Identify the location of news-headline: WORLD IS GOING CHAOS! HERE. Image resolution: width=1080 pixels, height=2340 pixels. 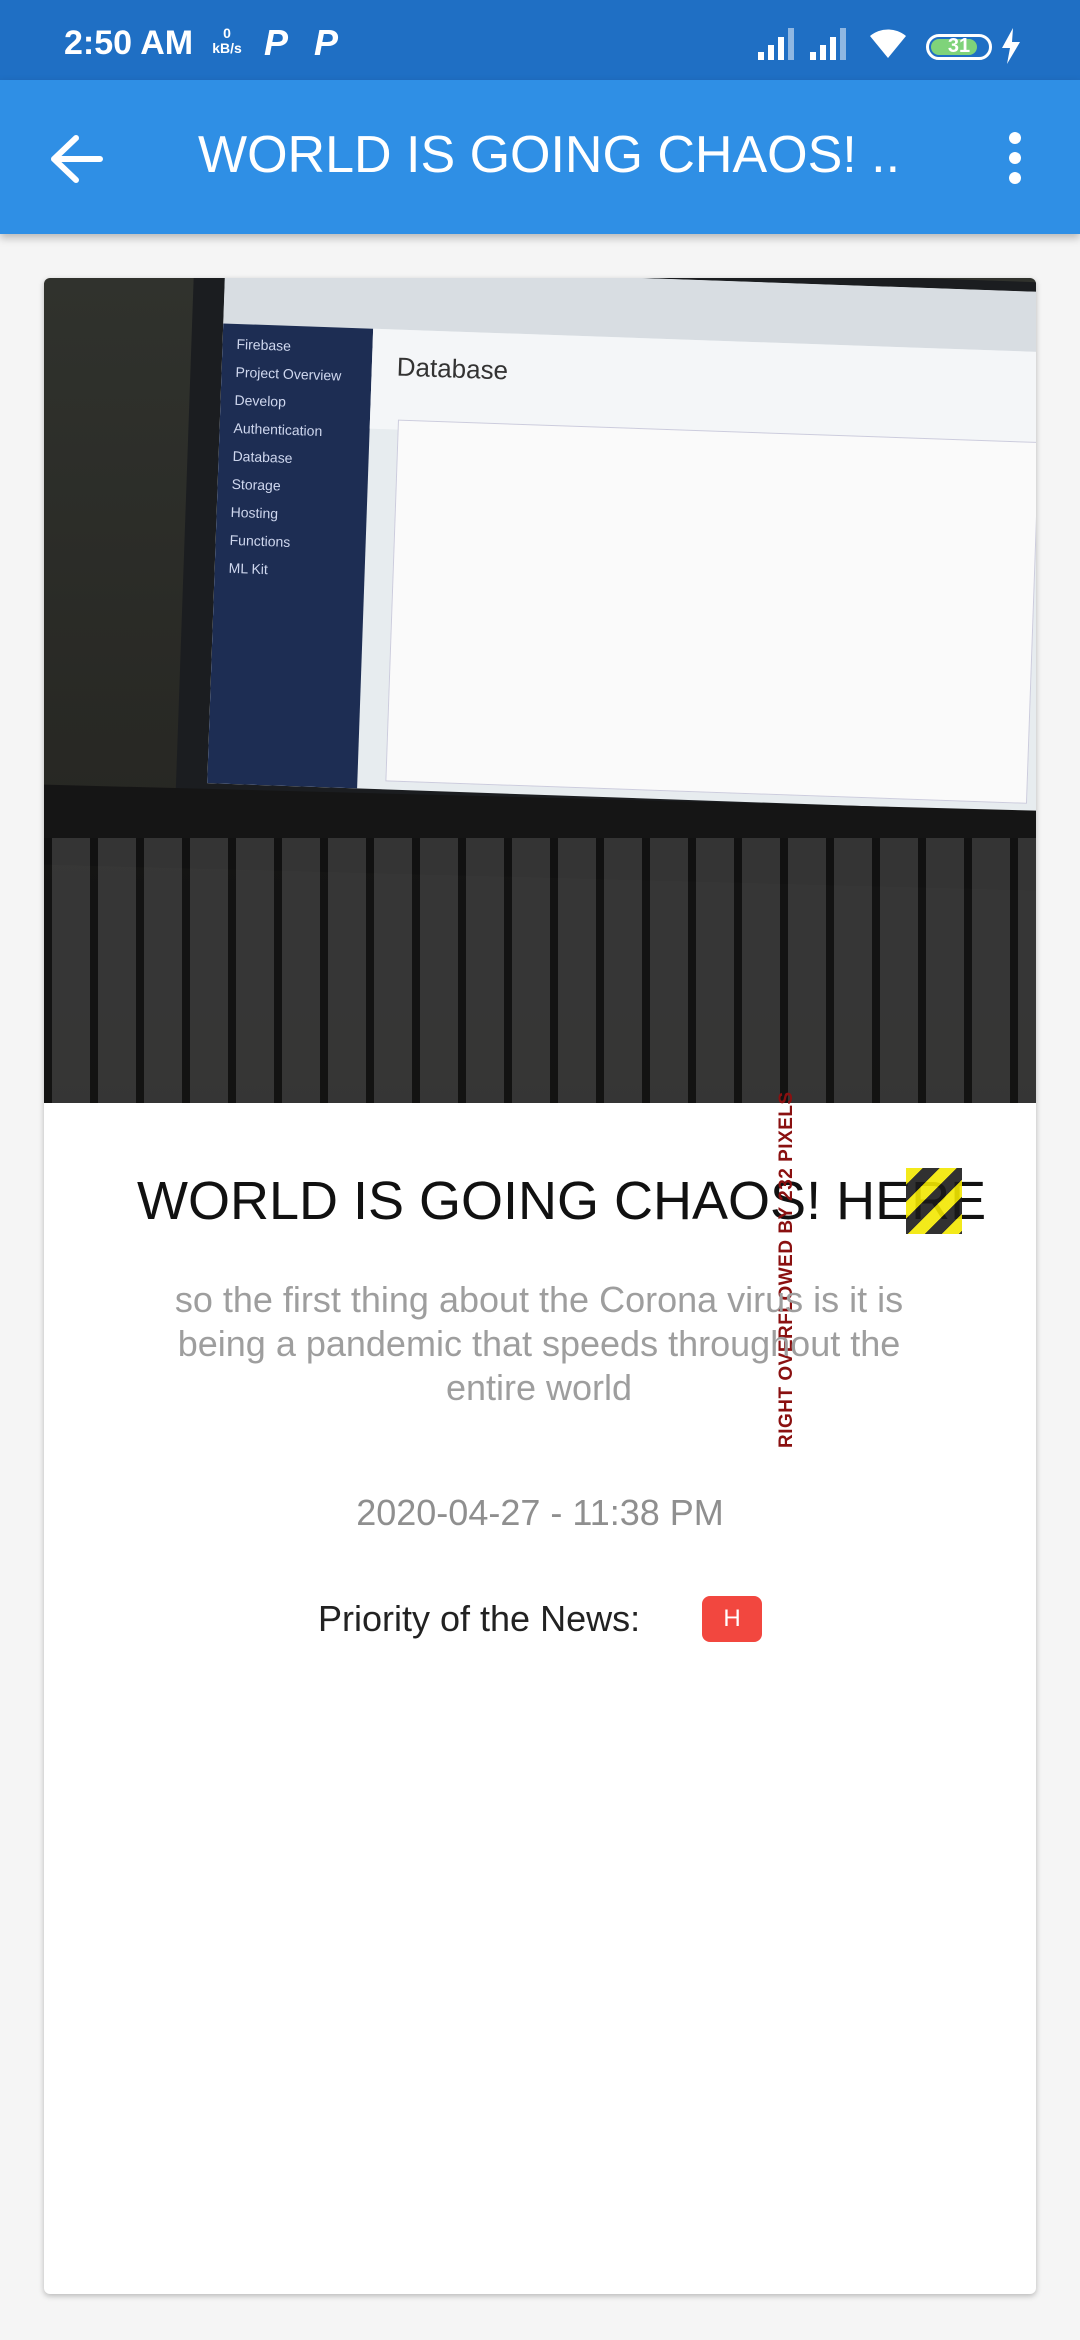
(562, 1201).